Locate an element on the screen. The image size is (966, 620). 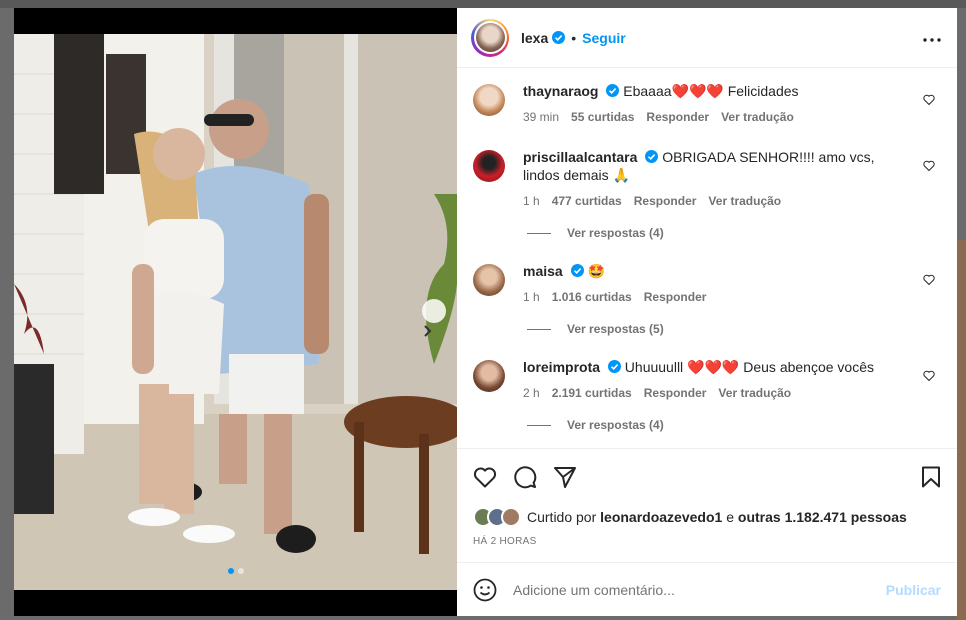
post-actions is located at coordinates (707, 476).